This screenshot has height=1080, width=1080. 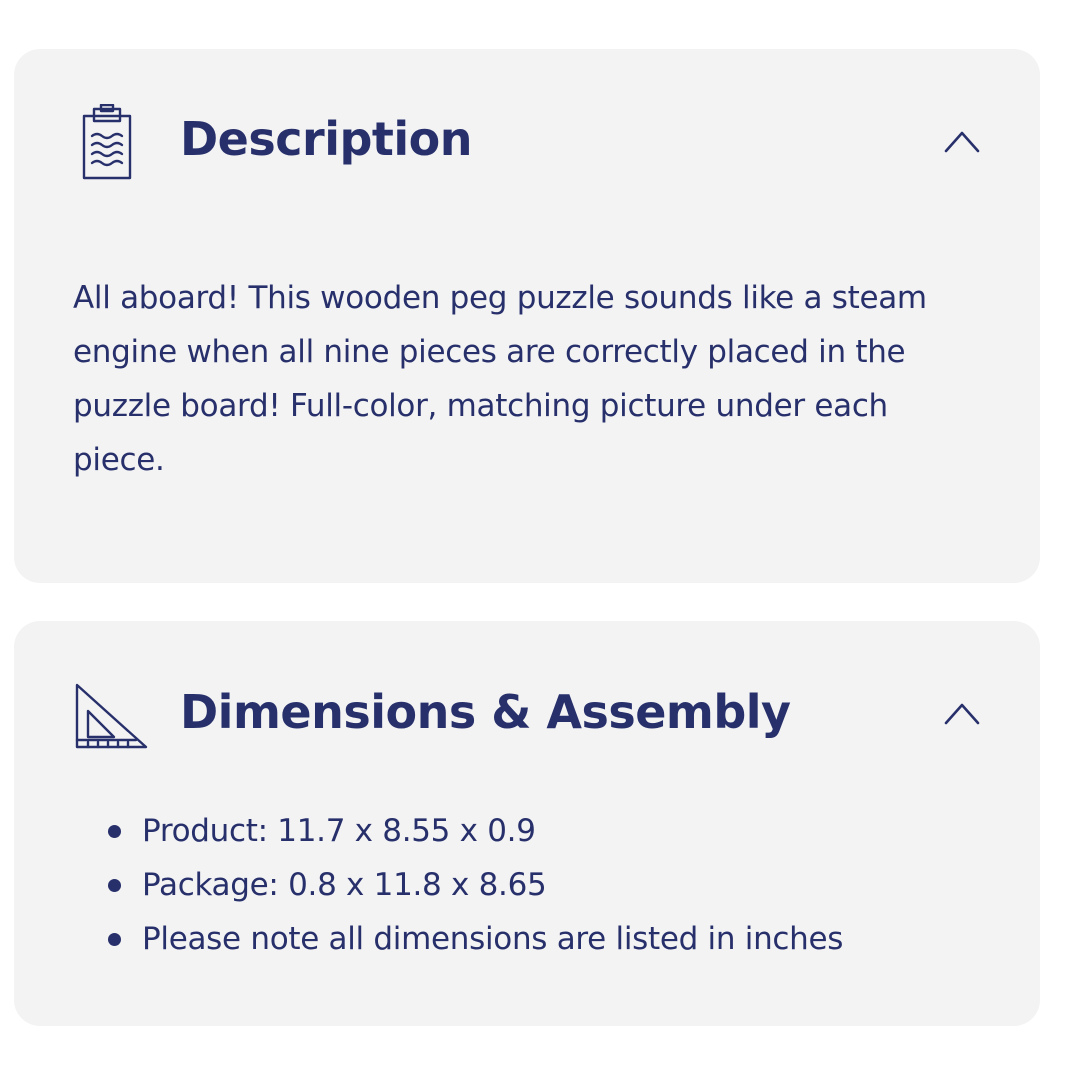 I want to click on dimensions-title: Dimensions & Assembly, so click(x=485, y=712).